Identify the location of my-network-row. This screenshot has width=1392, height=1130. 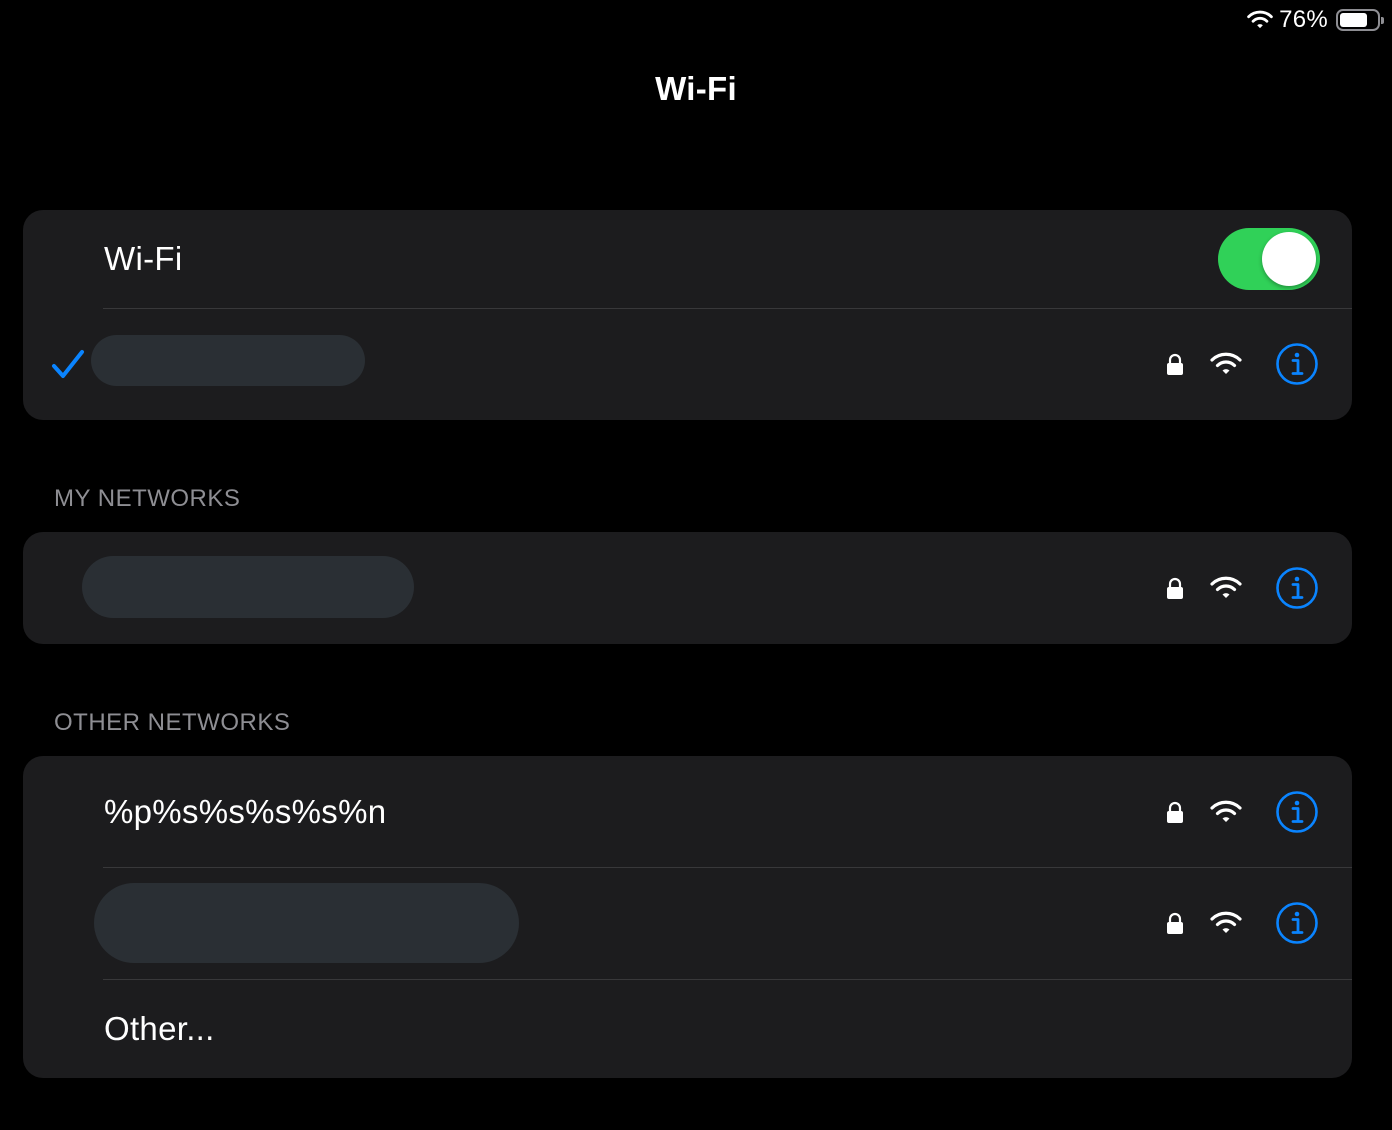
(687, 588).